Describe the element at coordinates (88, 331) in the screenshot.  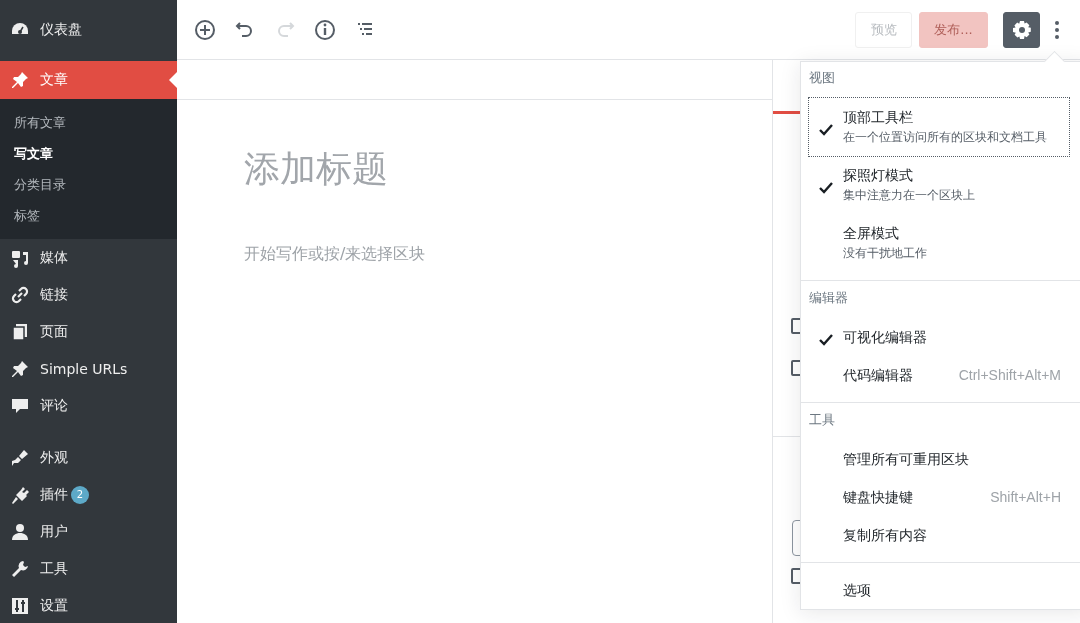
I see `sidebar-menu-item: 页面` at that location.